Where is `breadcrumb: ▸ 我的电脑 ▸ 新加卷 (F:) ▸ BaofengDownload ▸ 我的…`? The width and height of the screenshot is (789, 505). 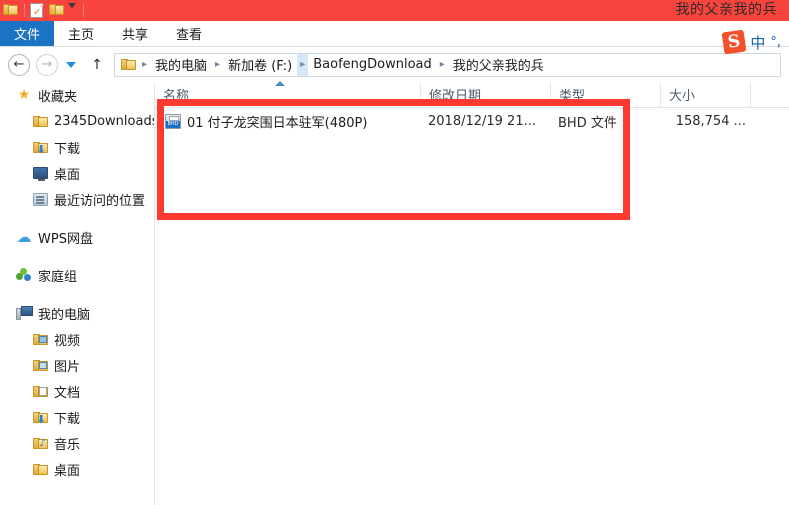 breadcrumb: ▸ 我的电脑 ▸ 新加卷 (F:) ▸ BaofengDownload ▸ 我的… is located at coordinates (447, 64).